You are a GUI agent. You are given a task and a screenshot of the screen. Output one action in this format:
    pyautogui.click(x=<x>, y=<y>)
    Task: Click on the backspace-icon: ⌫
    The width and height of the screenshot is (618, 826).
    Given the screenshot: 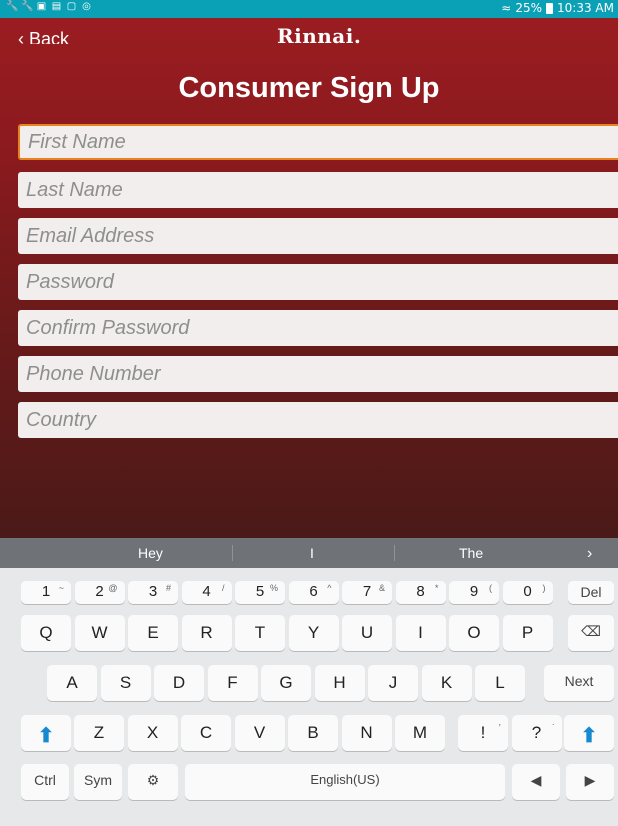 What is the action you would take?
    pyautogui.click(x=591, y=633)
    